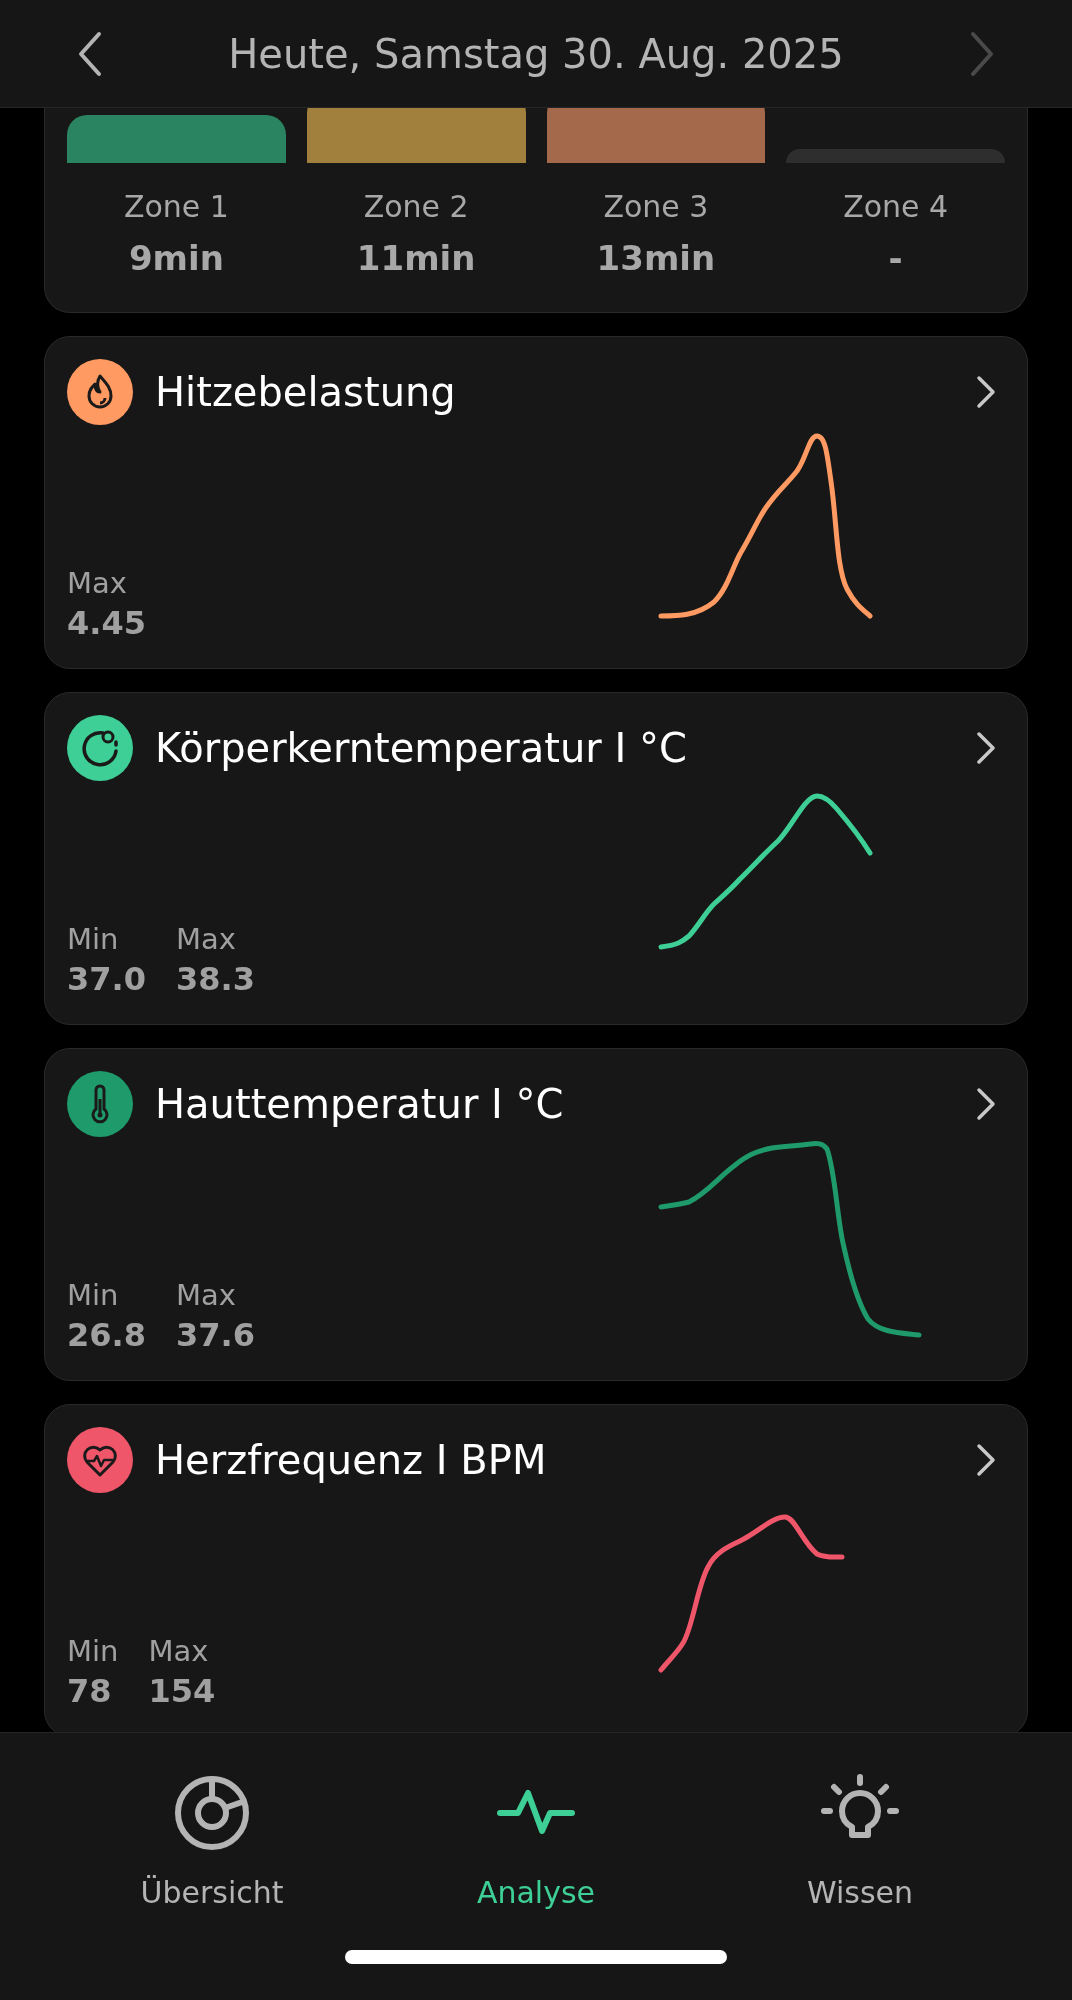 The image size is (1072, 2000). What do you see at coordinates (895, 258) in the screenshot?
I see `zone-duration: -` at bounding box center [895, 258].